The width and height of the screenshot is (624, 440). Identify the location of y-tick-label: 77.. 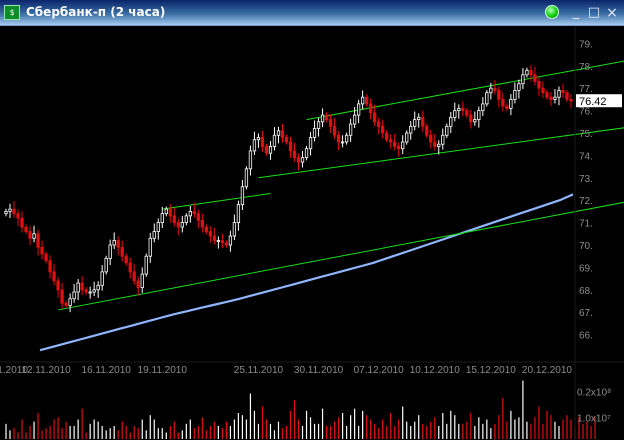
(586, 89).